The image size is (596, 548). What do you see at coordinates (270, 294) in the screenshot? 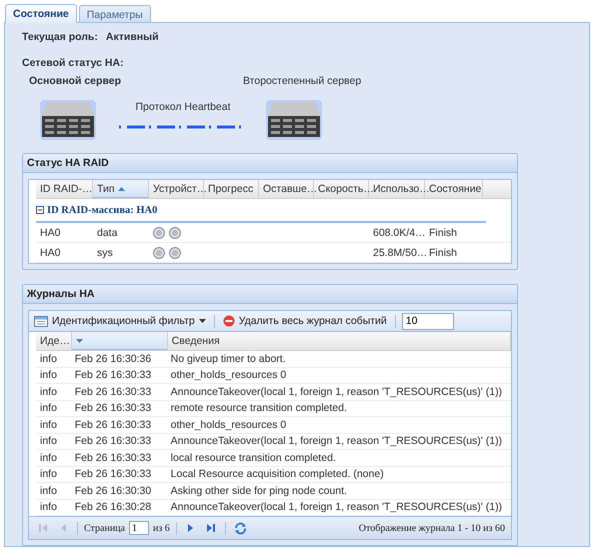
I see `panel-title: Журналы HA` at bounding box center [270, 294].